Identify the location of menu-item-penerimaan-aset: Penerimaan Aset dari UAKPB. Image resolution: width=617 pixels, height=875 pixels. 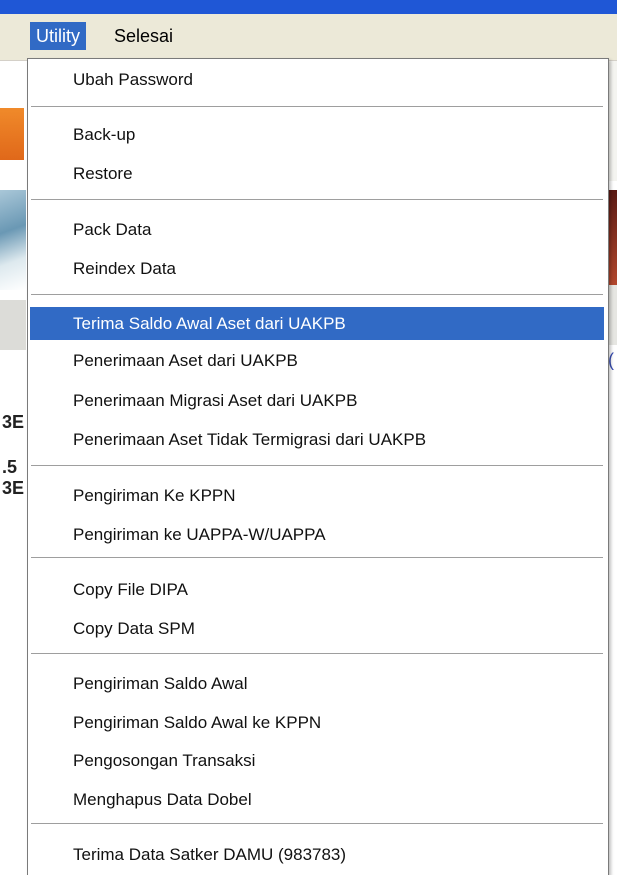
(317, 360).